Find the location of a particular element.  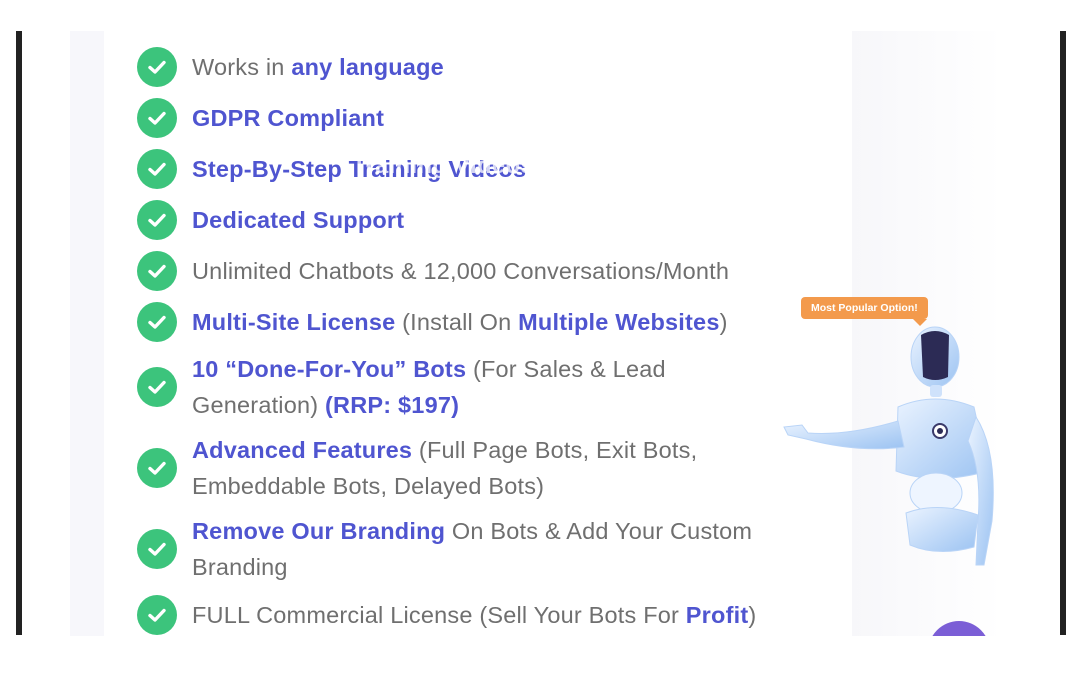

most-popular-badge: Most Popular Option! is located at coordinates (864, 311).